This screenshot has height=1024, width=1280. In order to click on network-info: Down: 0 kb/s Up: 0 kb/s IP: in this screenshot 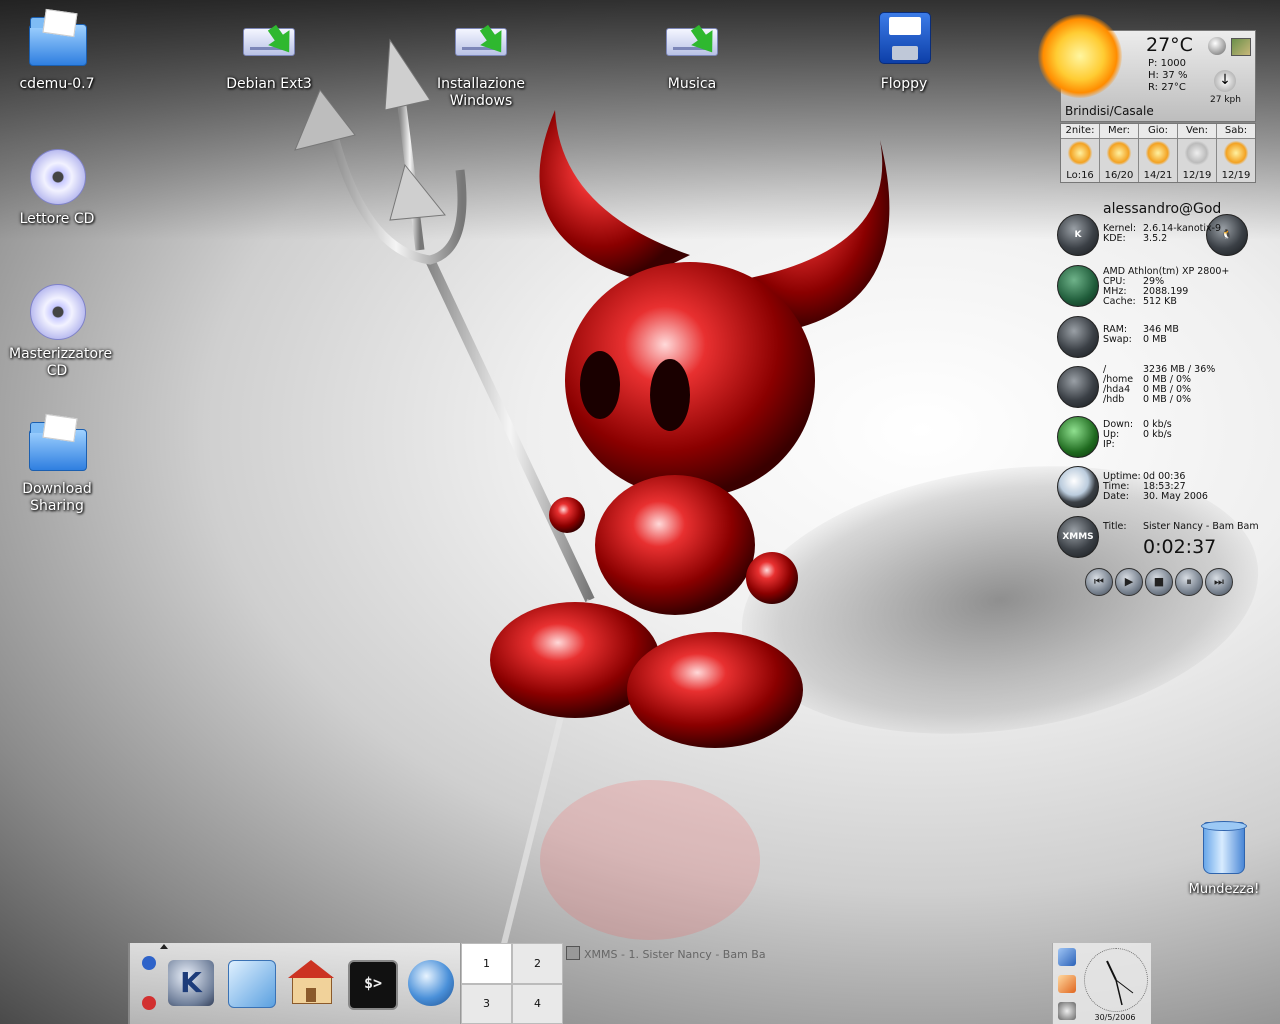, I will do `click(1137, 435)`.